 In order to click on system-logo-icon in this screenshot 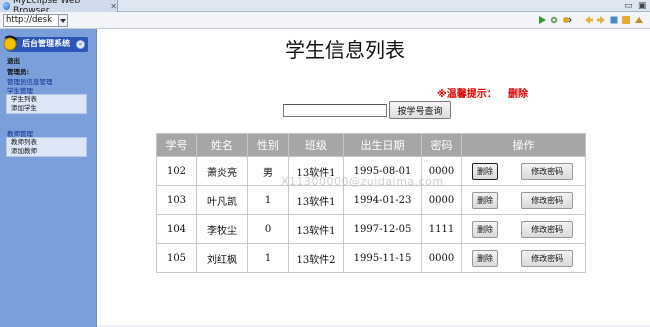, I will do `click(10, 43)`.